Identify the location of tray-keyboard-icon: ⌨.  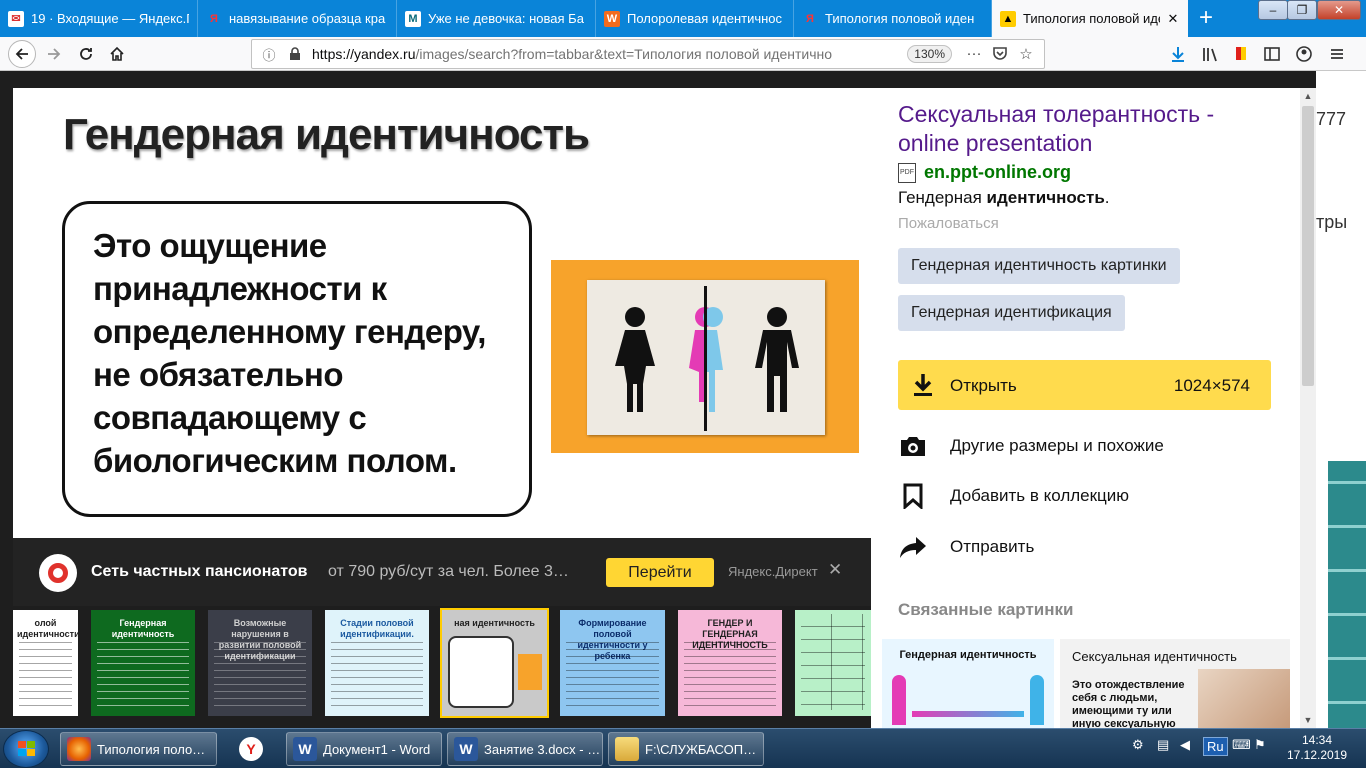
(1241, 745).